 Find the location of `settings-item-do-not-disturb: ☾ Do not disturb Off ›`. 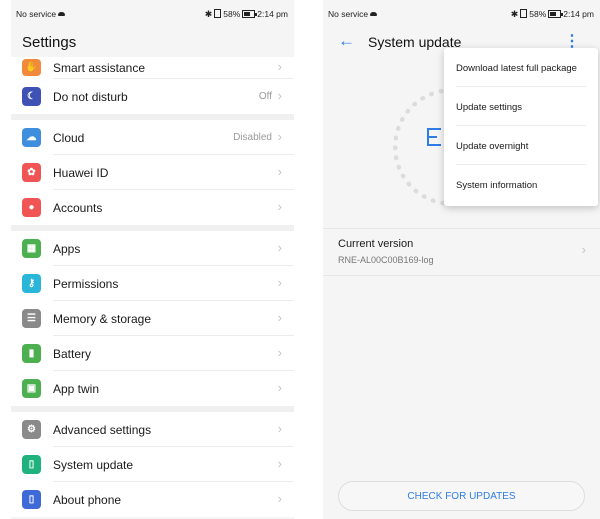

settings-item-do-not-disturb: ☾ Do not disturb Off › is located at coordinates (152, 96).